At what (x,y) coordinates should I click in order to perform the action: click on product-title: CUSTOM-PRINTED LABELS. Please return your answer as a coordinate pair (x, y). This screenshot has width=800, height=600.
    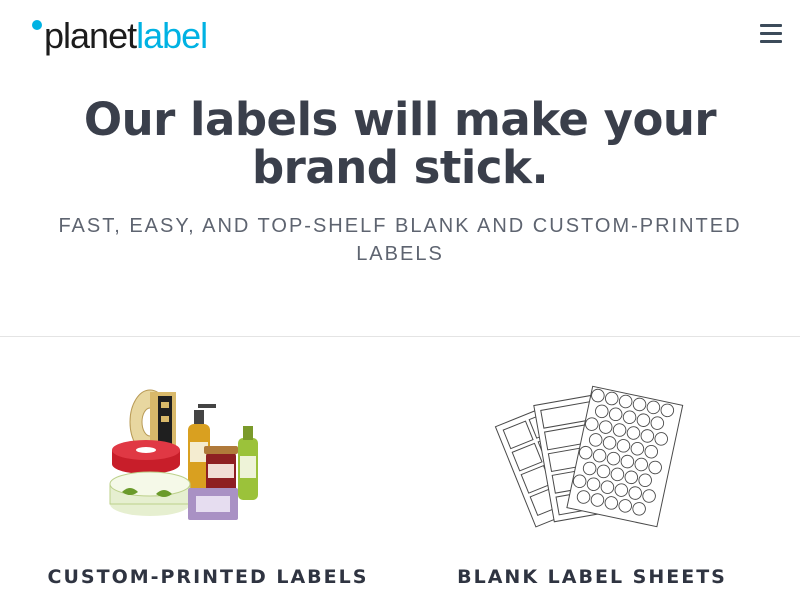
    Looking at the image, I should click on (208, 577).